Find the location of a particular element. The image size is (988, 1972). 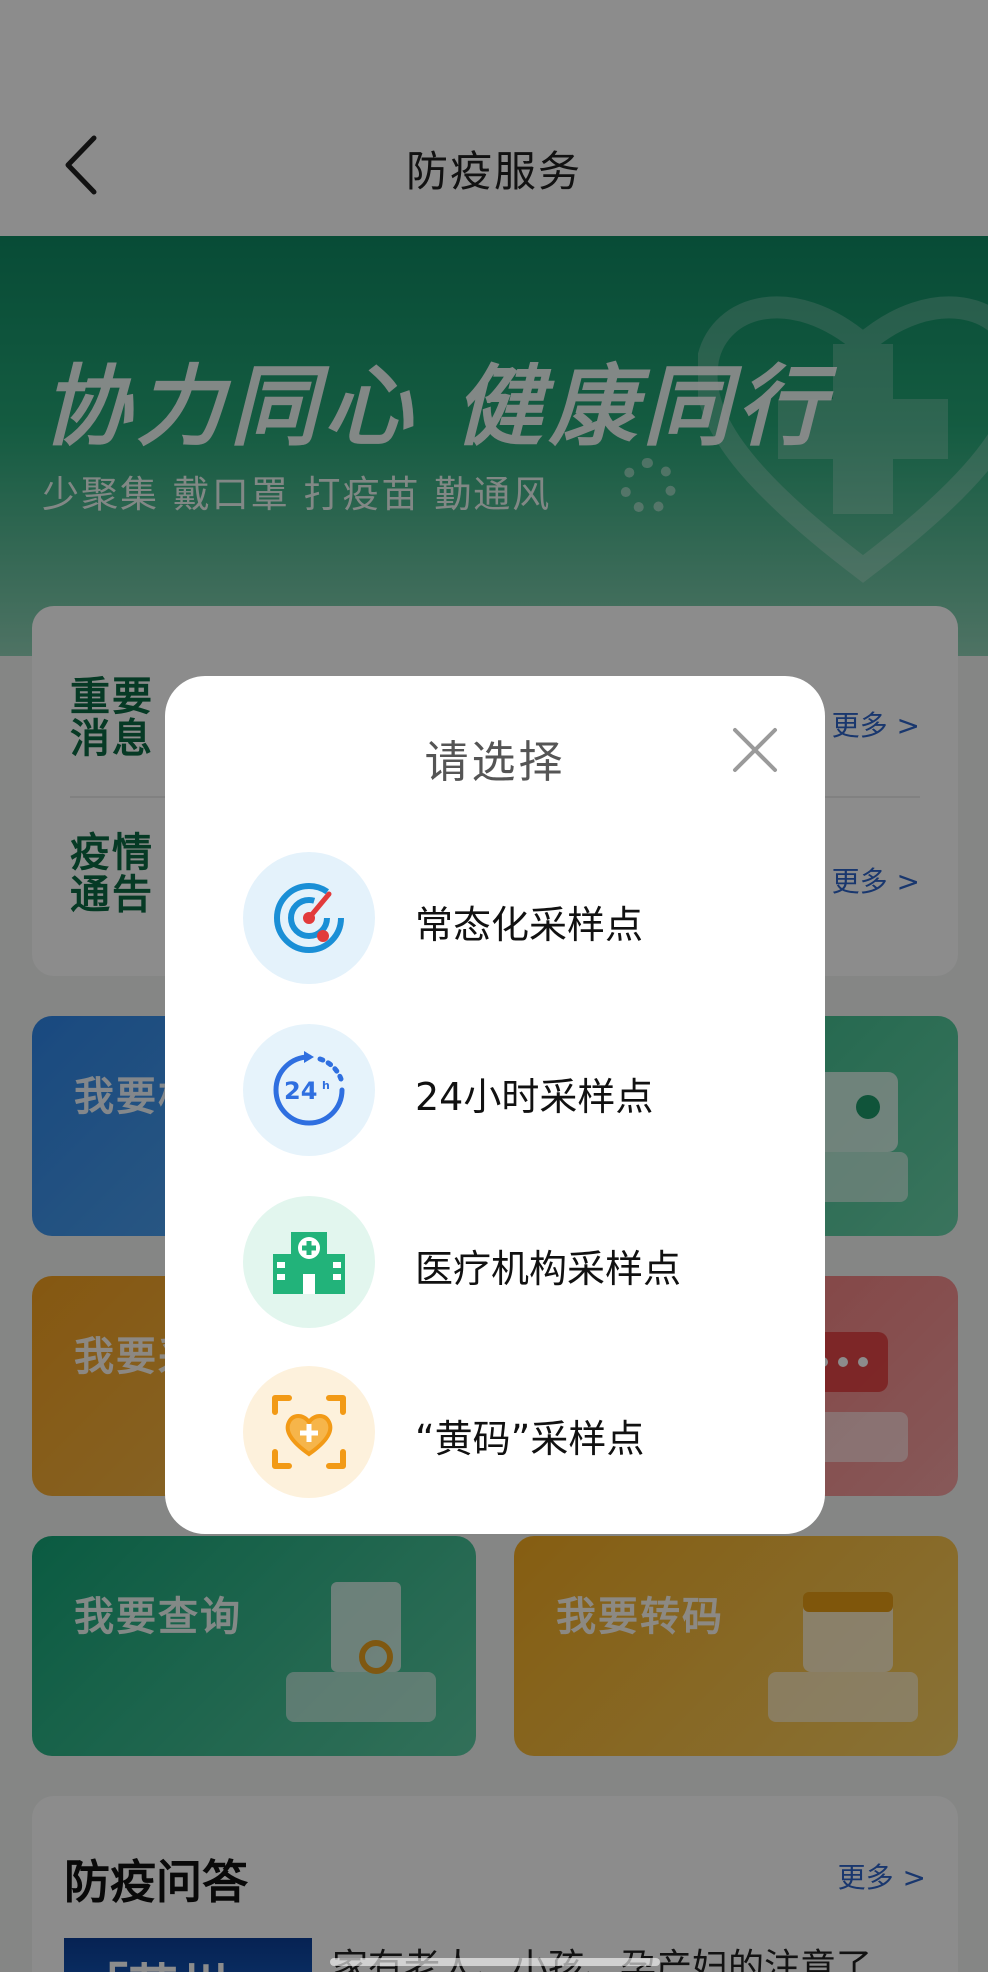

option-label: 24小时采样点 is located at coordinates (534, 1097).